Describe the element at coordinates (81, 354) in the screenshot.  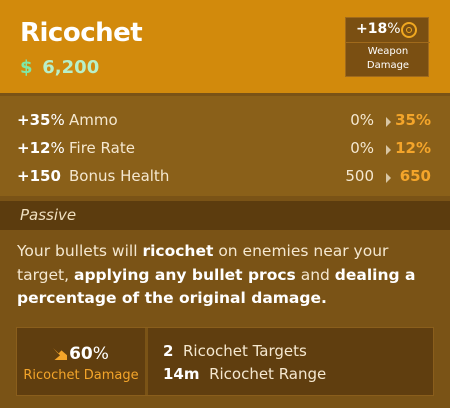
I see `ricochet-damage-value: 60` at that location.